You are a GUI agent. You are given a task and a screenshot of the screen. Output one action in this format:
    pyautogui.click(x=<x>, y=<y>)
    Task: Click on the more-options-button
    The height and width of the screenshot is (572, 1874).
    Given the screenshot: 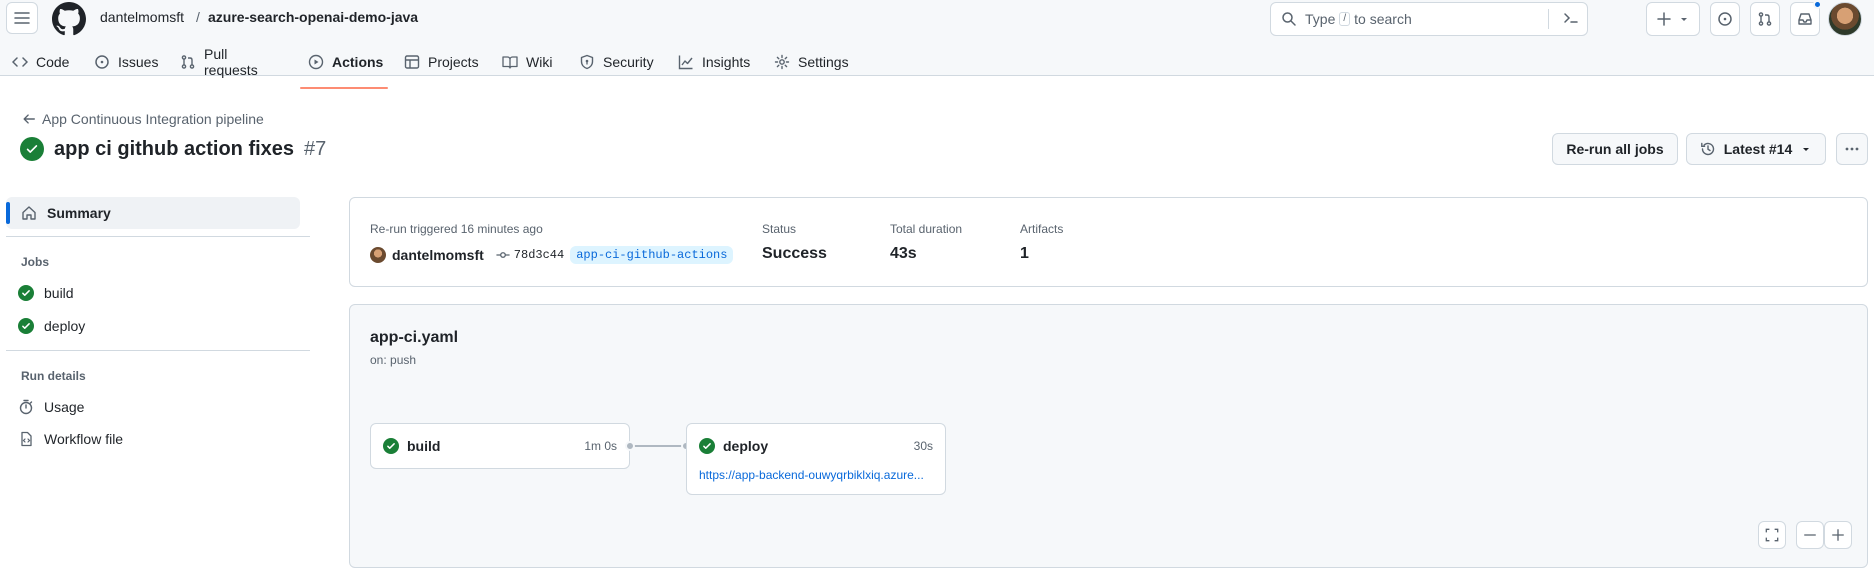 What is the action you would take?
    pyautogui.click(x=1852, y=149)
    